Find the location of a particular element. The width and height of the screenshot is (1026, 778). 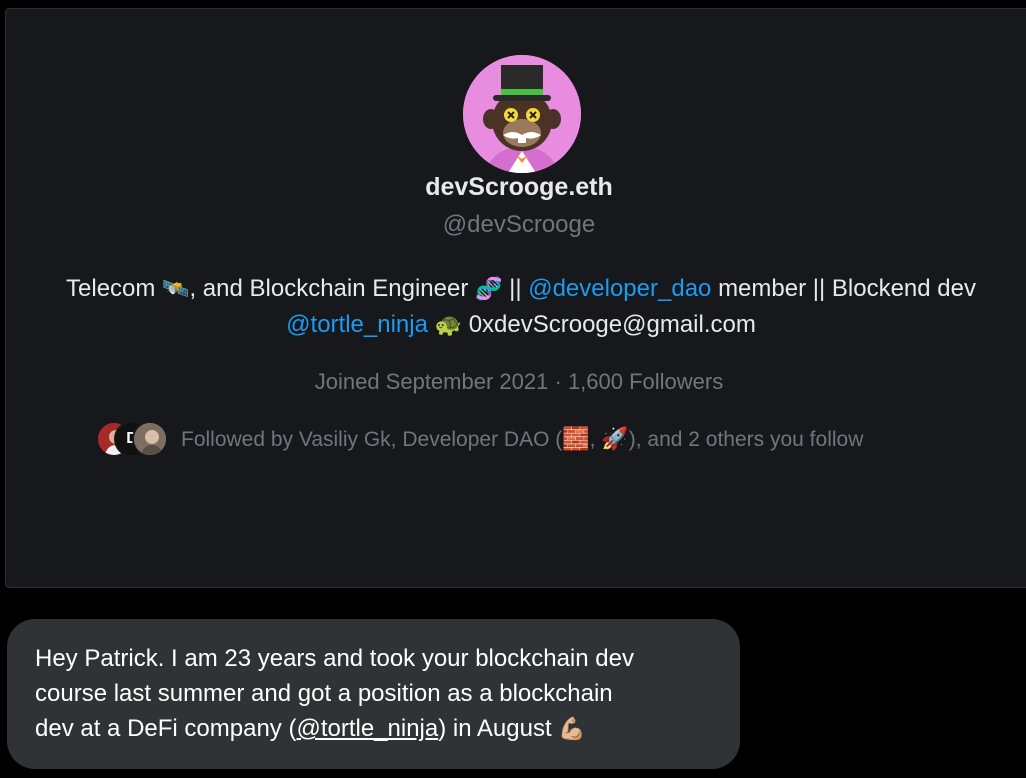

followed-by-comma: , is located at coordinates (595, 439).